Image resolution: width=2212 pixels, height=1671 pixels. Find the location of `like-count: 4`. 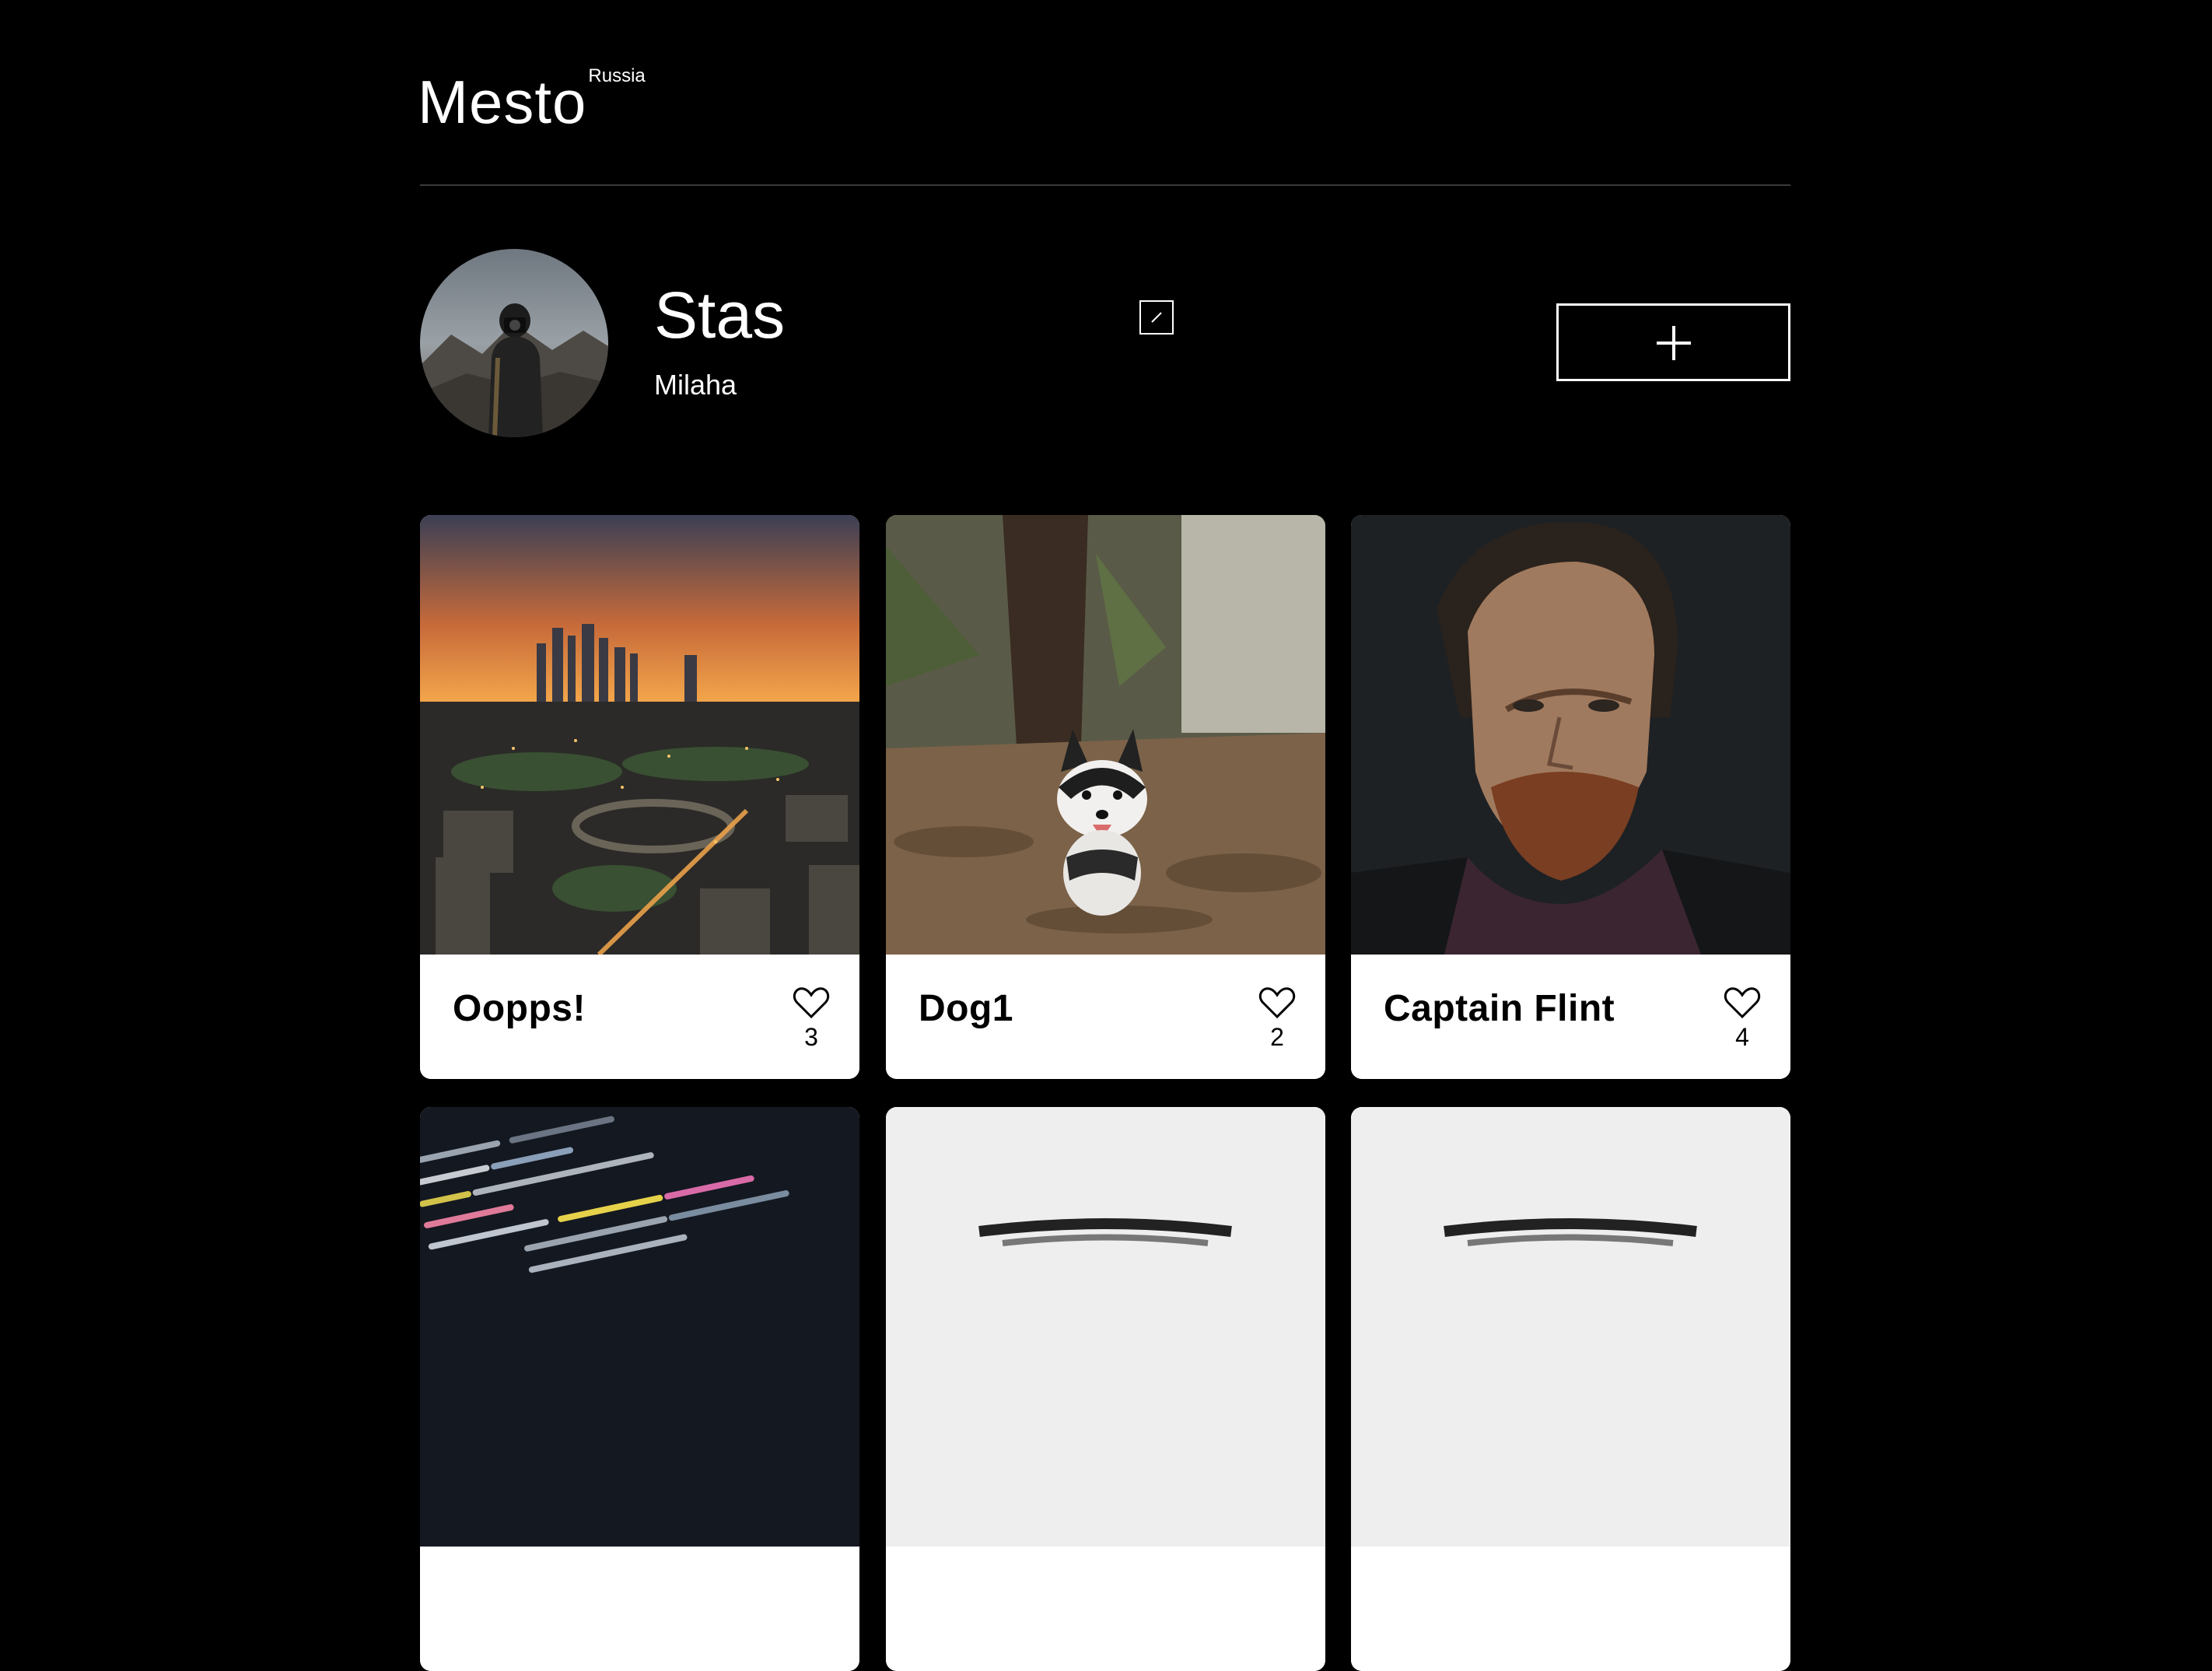

like-count: 4 is located at coordinates (1742, 1037).